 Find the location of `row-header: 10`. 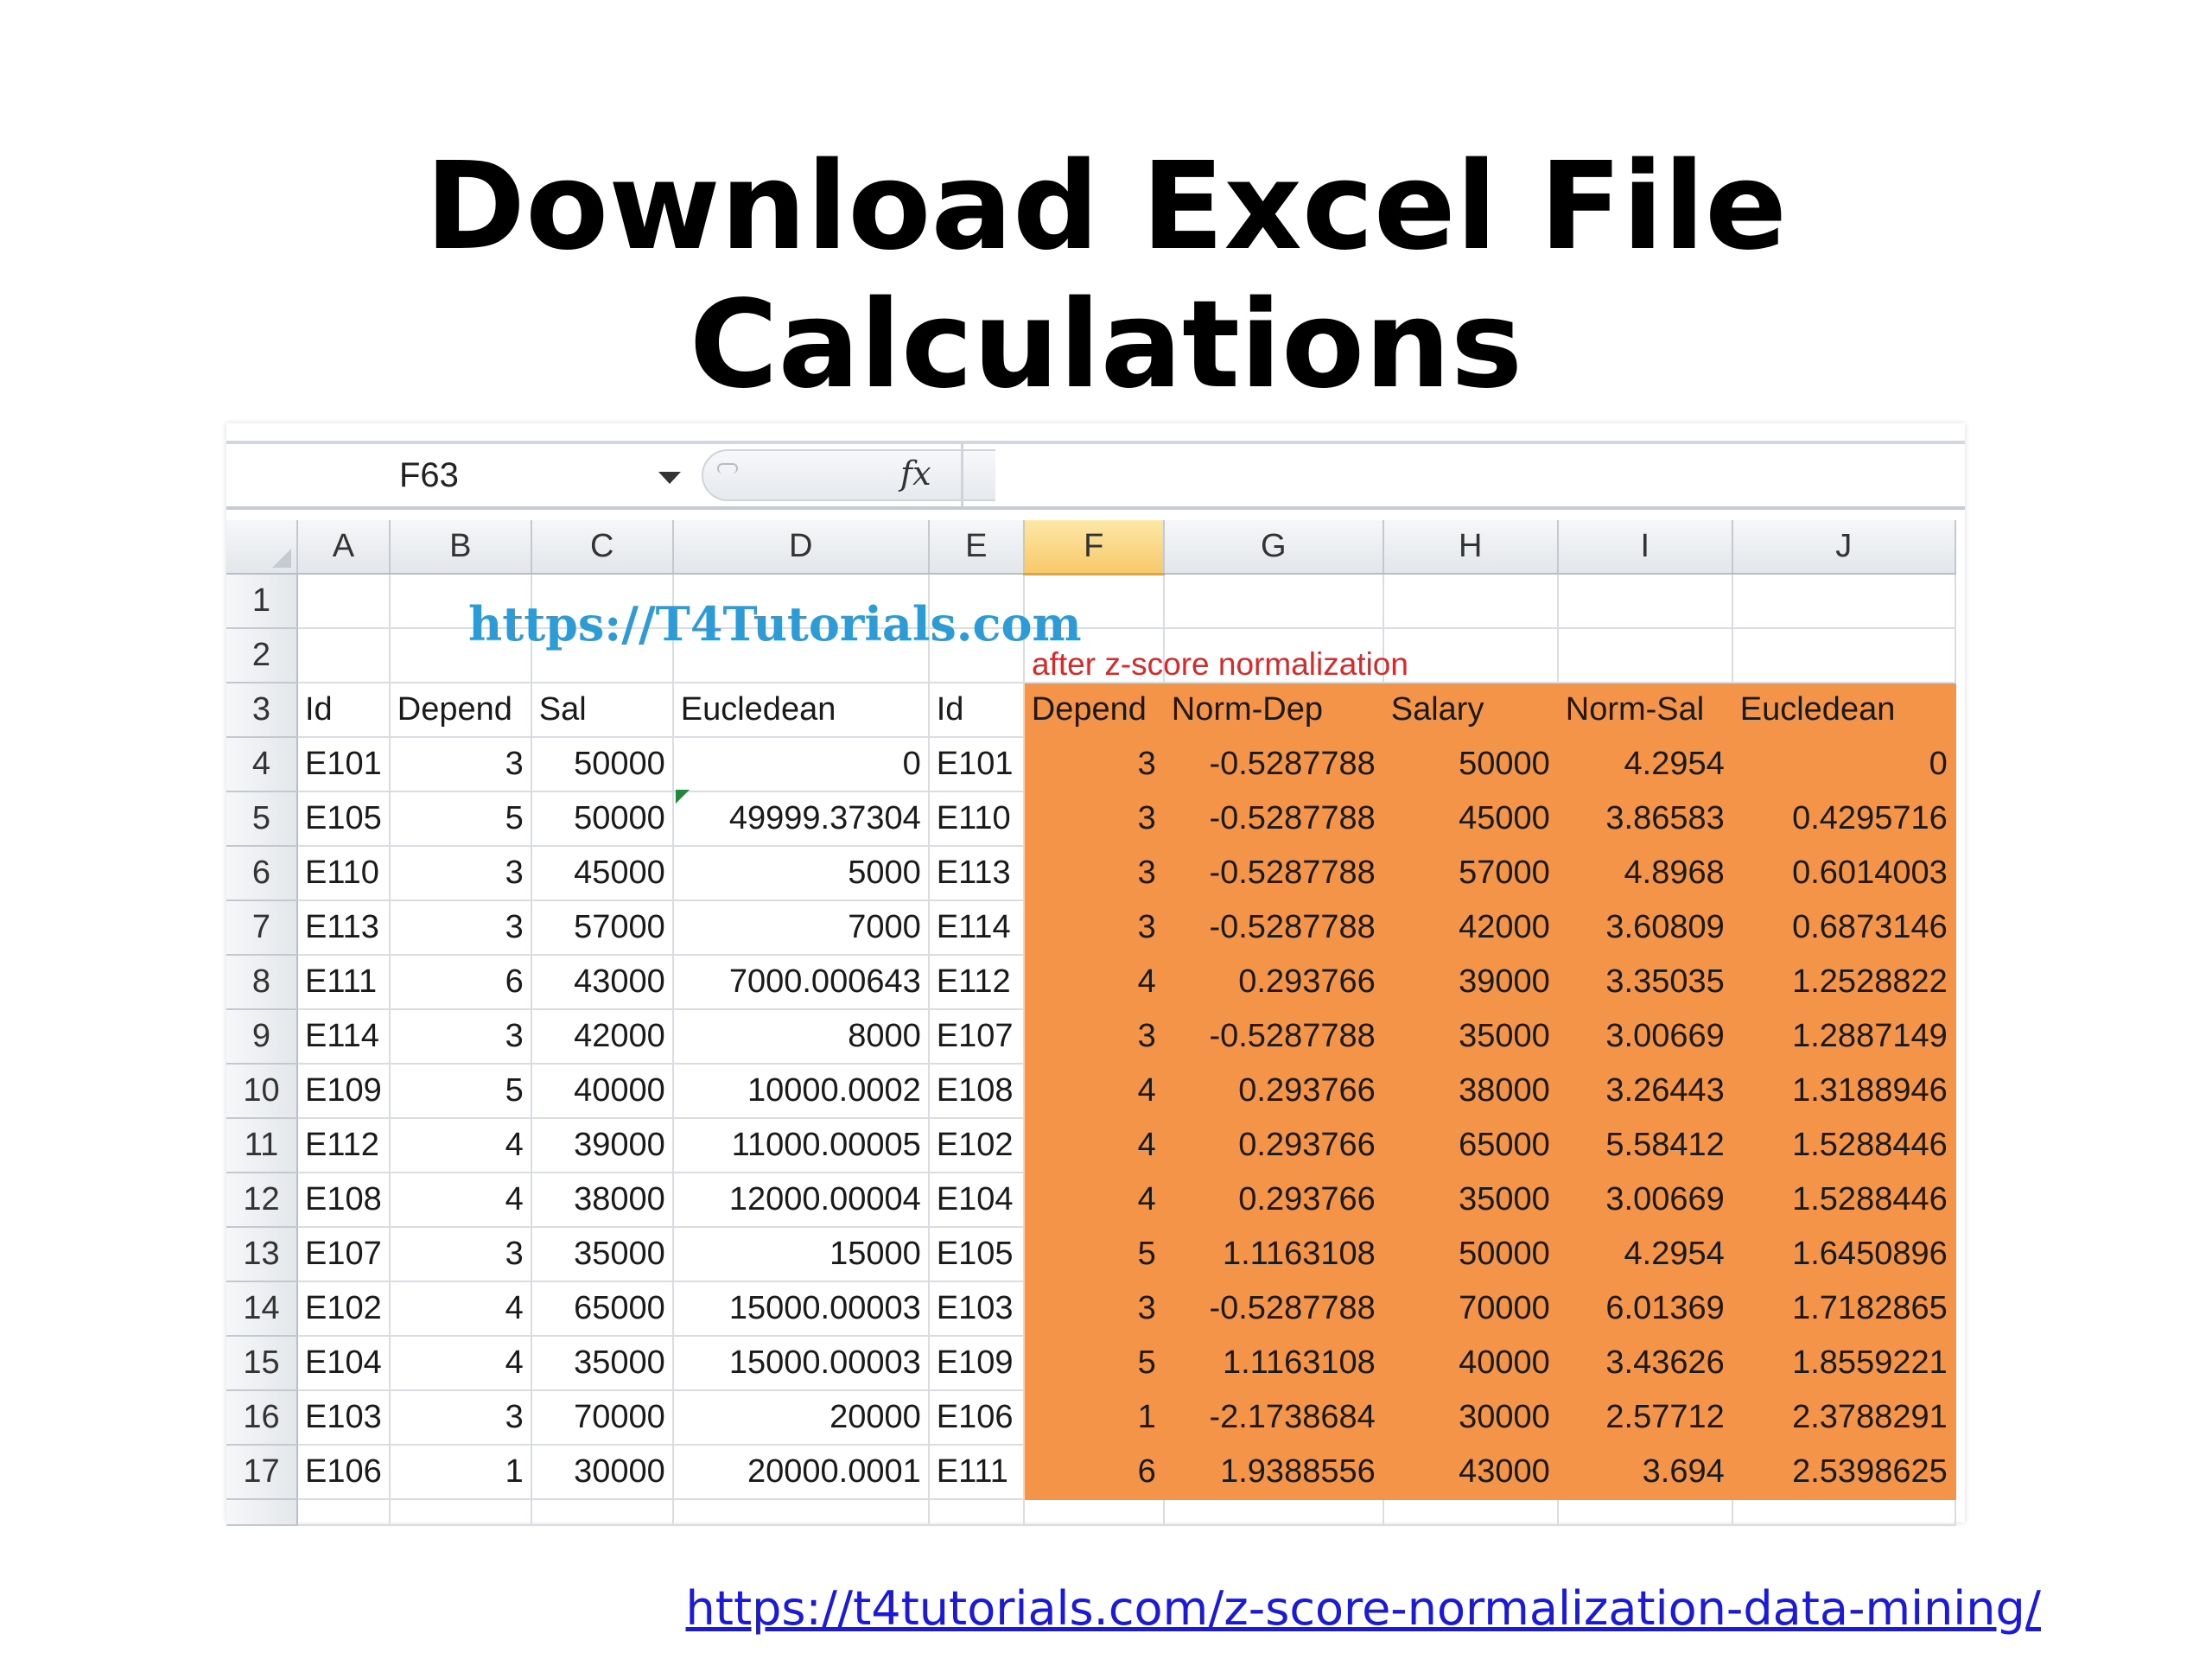

row-header: 10 is located at coordinates (262, 1091).